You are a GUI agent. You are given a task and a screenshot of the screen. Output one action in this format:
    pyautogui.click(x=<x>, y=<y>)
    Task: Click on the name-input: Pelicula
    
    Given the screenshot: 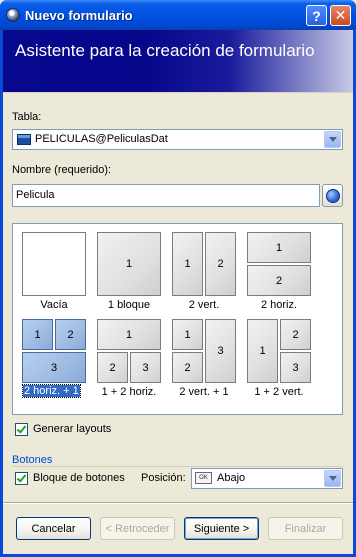 What is the action you would take?
    pyautogui.click(x=166, y=195)
    